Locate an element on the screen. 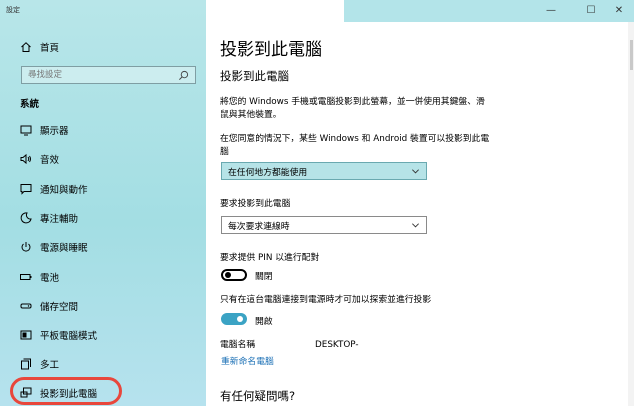 Image resolution: width=634 pixels, height=406 pixels. sidebar-item-tablet-mode: 平板電腦模式 is located at coordinates (103, 335).